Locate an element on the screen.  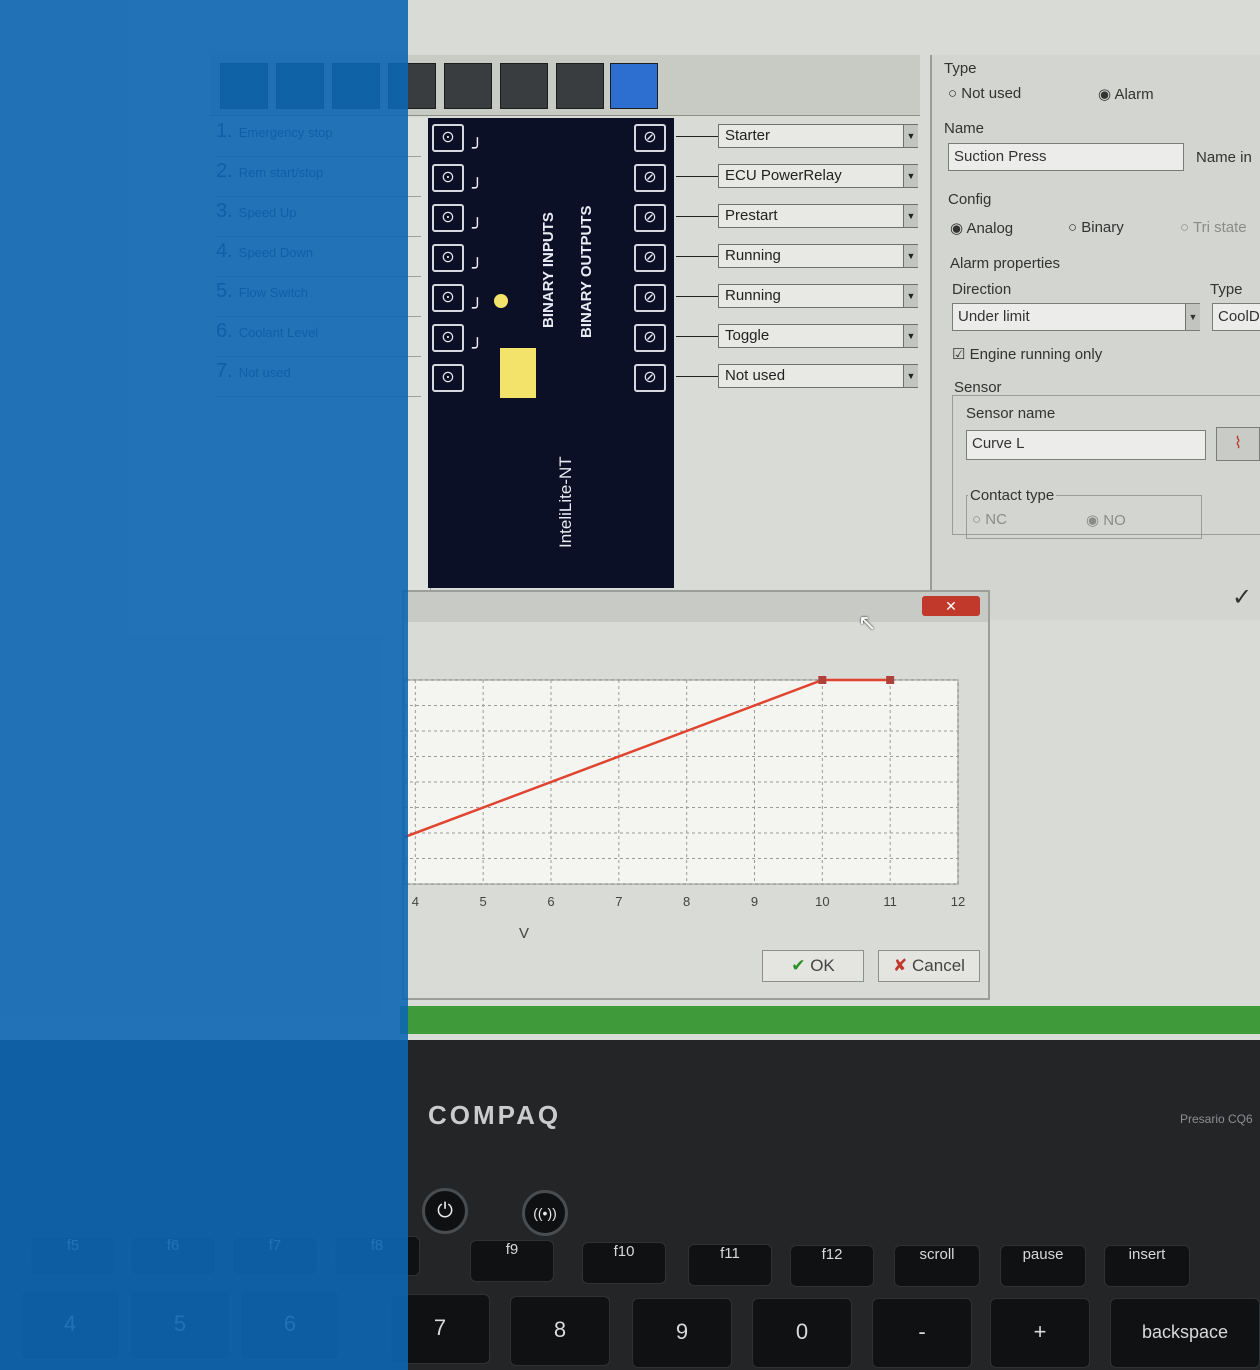
radio-no: ◉ NO is located at coordinates (1106, 520).